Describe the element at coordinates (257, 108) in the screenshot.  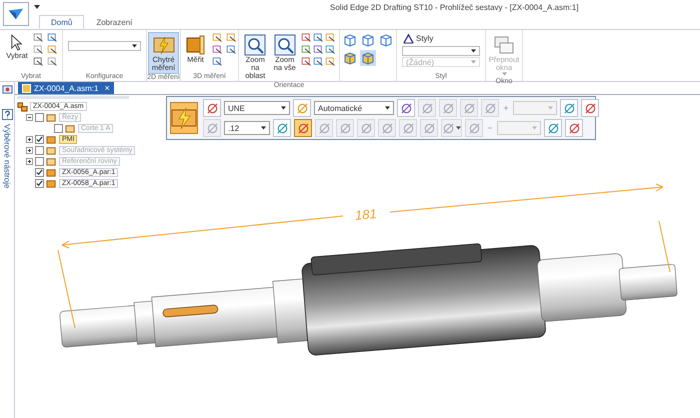
I see `toolbar-dropdown: UNE` at that location.